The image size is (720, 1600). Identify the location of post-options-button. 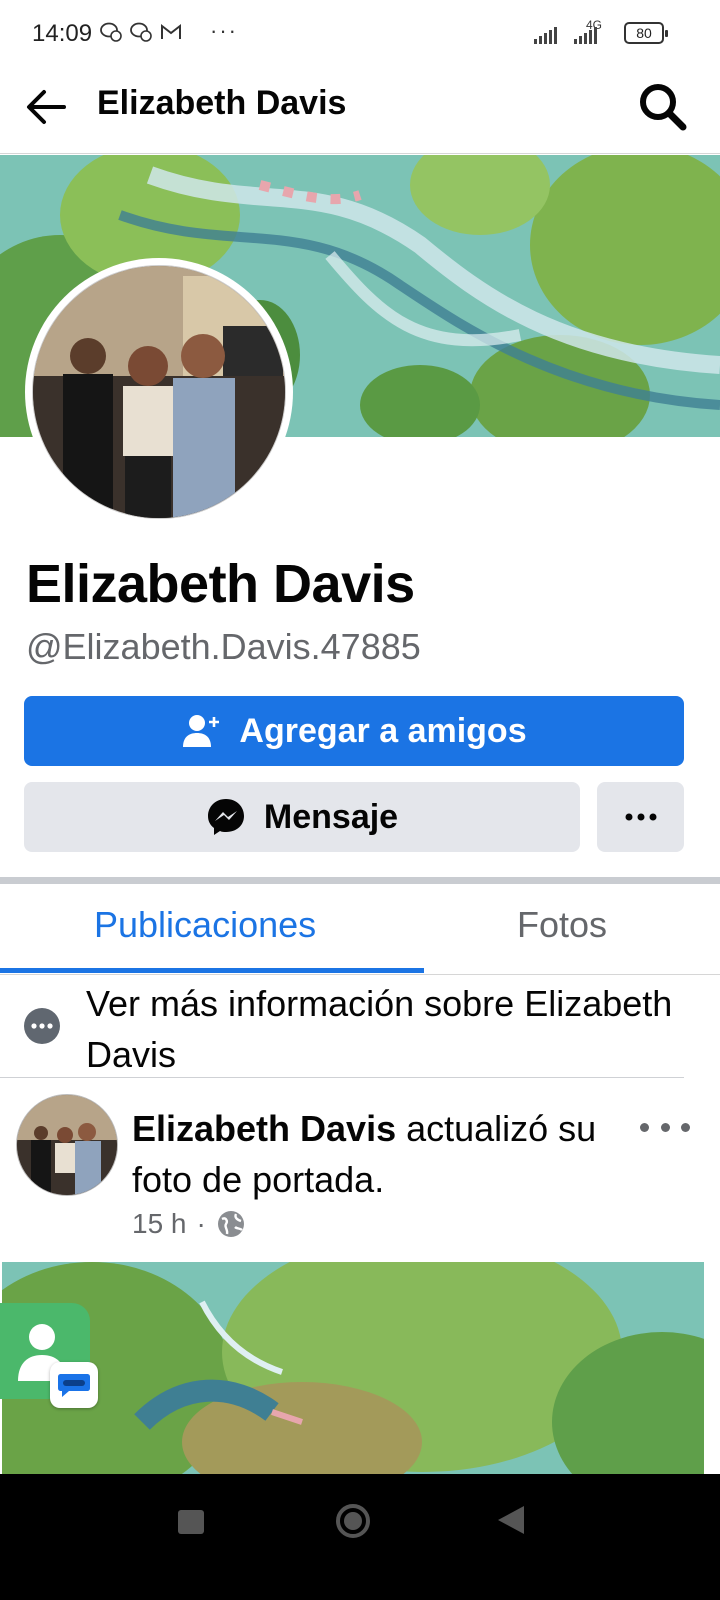
(665, 1127).